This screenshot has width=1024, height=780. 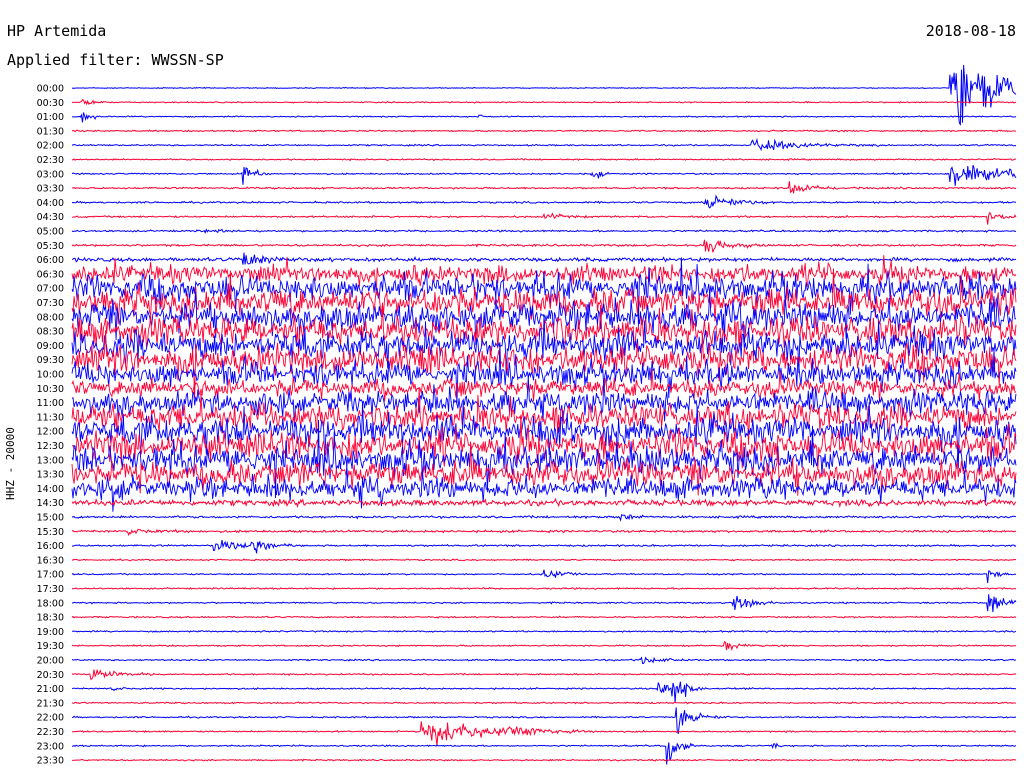 I want to click on time-tick-label: 13:00, so click(x=50, y=460).